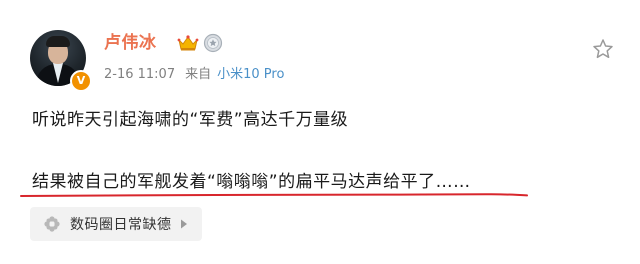 This screenshot has height=264, width=640. I want to click on post-text-line-1: 听说昨天引起海啸的“军费”高达千万量级, so click(190, 120).